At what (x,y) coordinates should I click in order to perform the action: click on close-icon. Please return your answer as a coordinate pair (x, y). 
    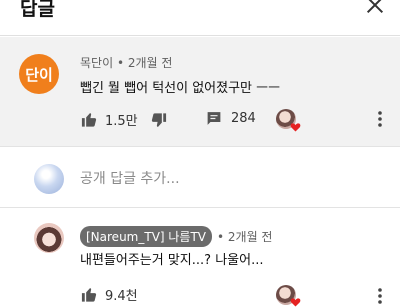
    Looking at the image, I should click on (375, 8).